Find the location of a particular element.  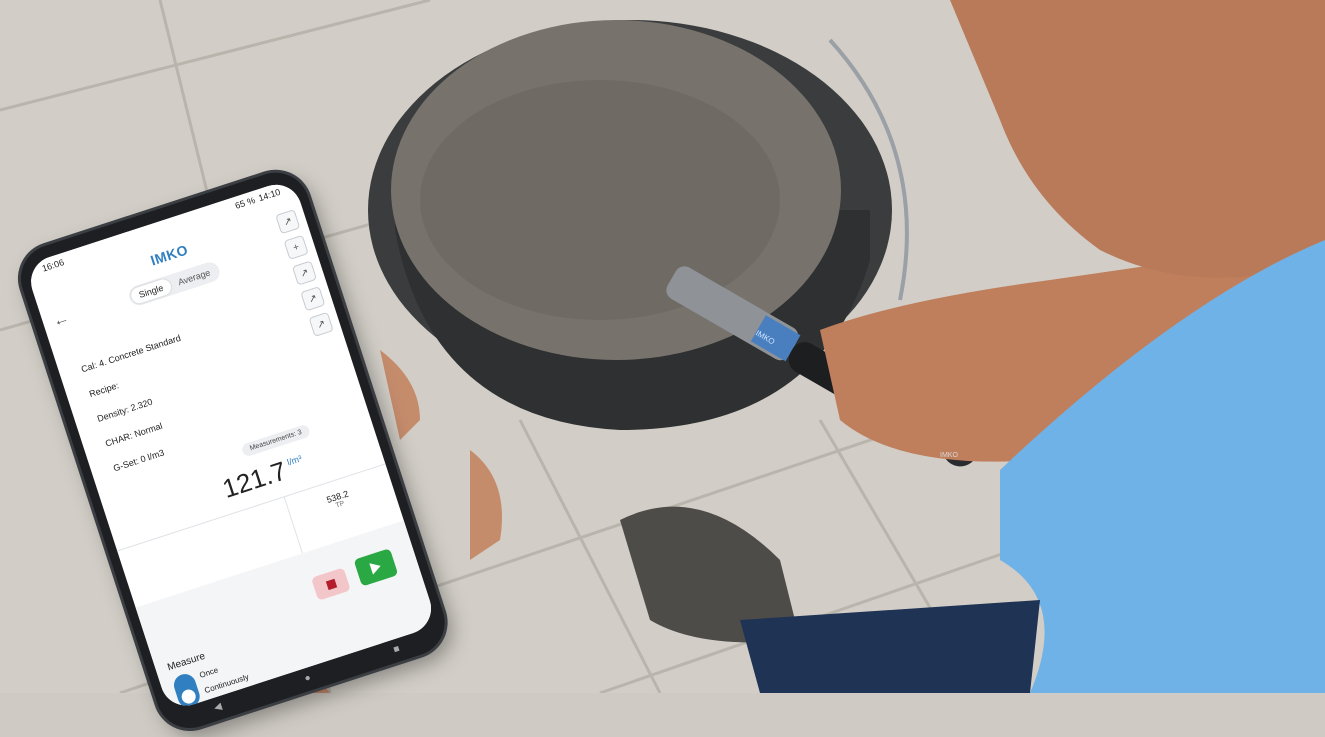

stop-icon is located at coordinates (331, 584).